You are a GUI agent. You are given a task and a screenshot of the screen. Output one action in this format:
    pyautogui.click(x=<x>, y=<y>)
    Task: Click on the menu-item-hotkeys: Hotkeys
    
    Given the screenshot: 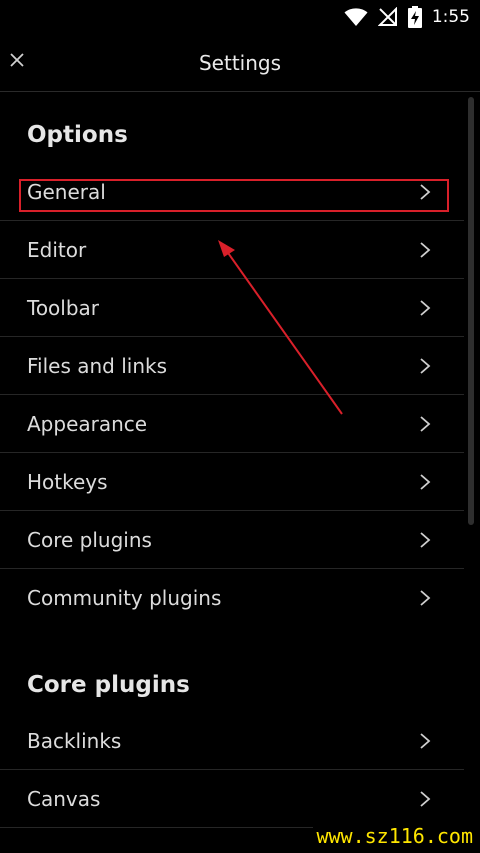 What is the action you would take?
    pyautogui.click(x=232, y=482)
    